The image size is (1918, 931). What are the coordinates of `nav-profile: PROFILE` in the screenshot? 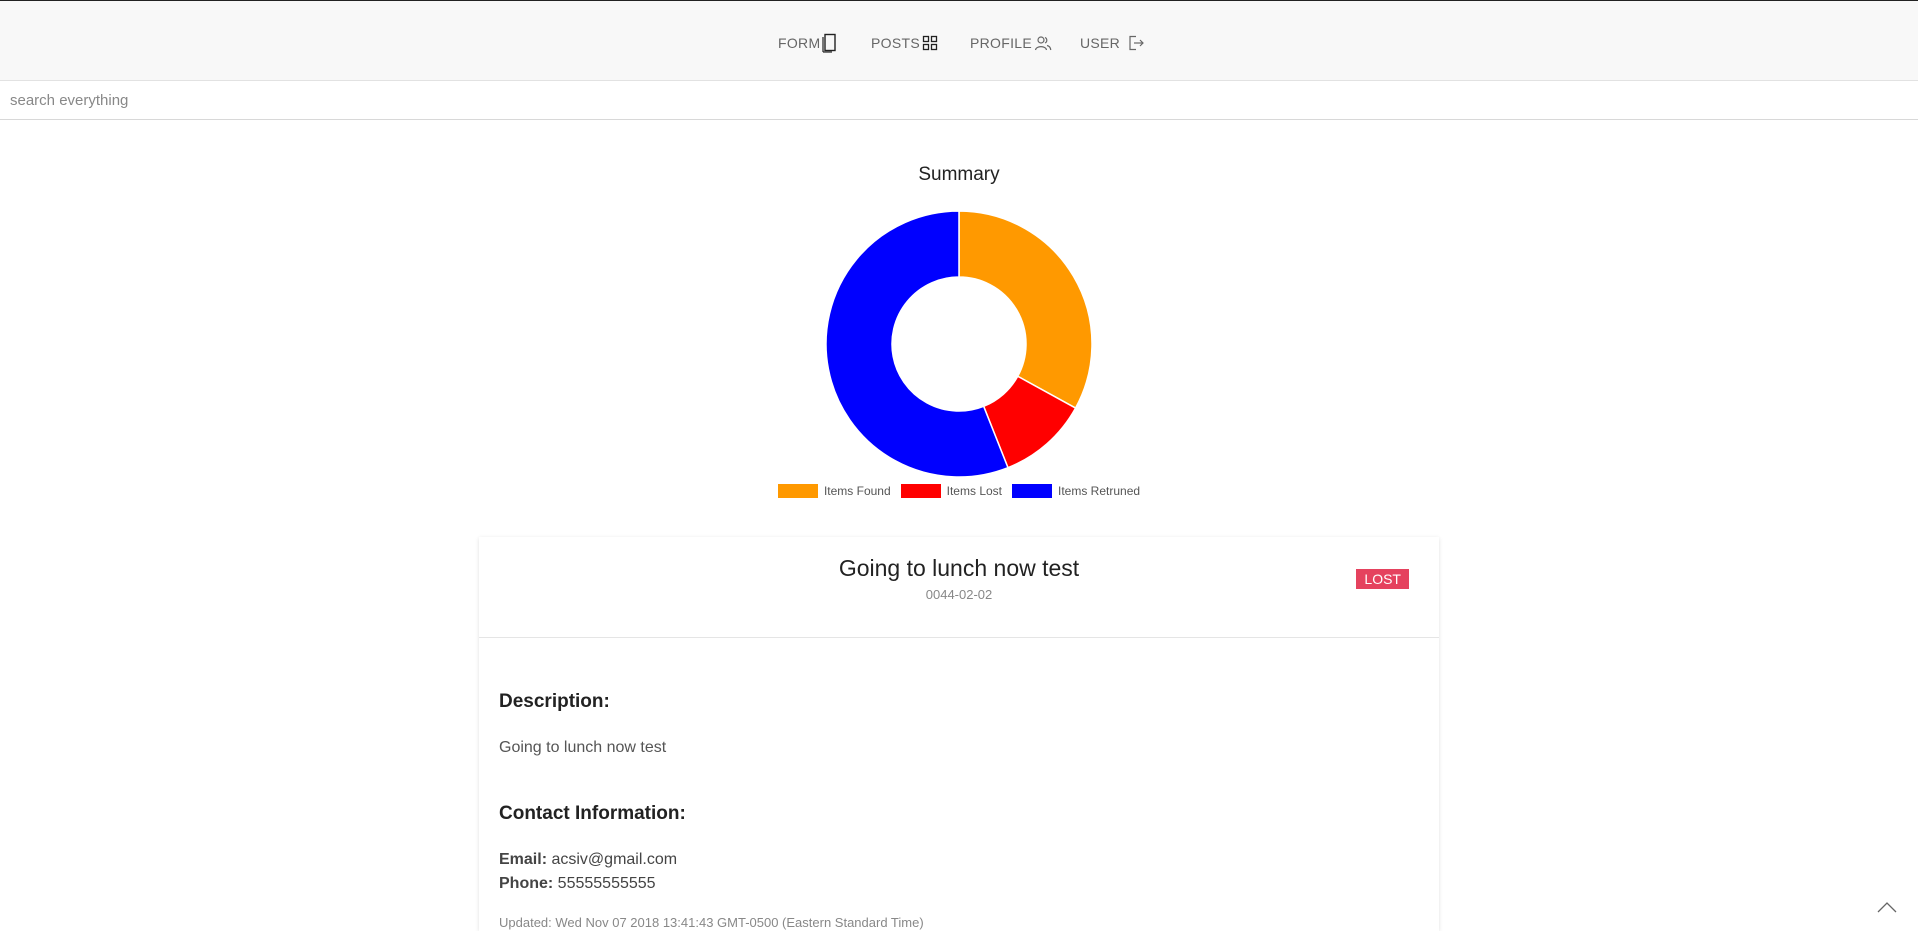 It's located at (1011, 43).